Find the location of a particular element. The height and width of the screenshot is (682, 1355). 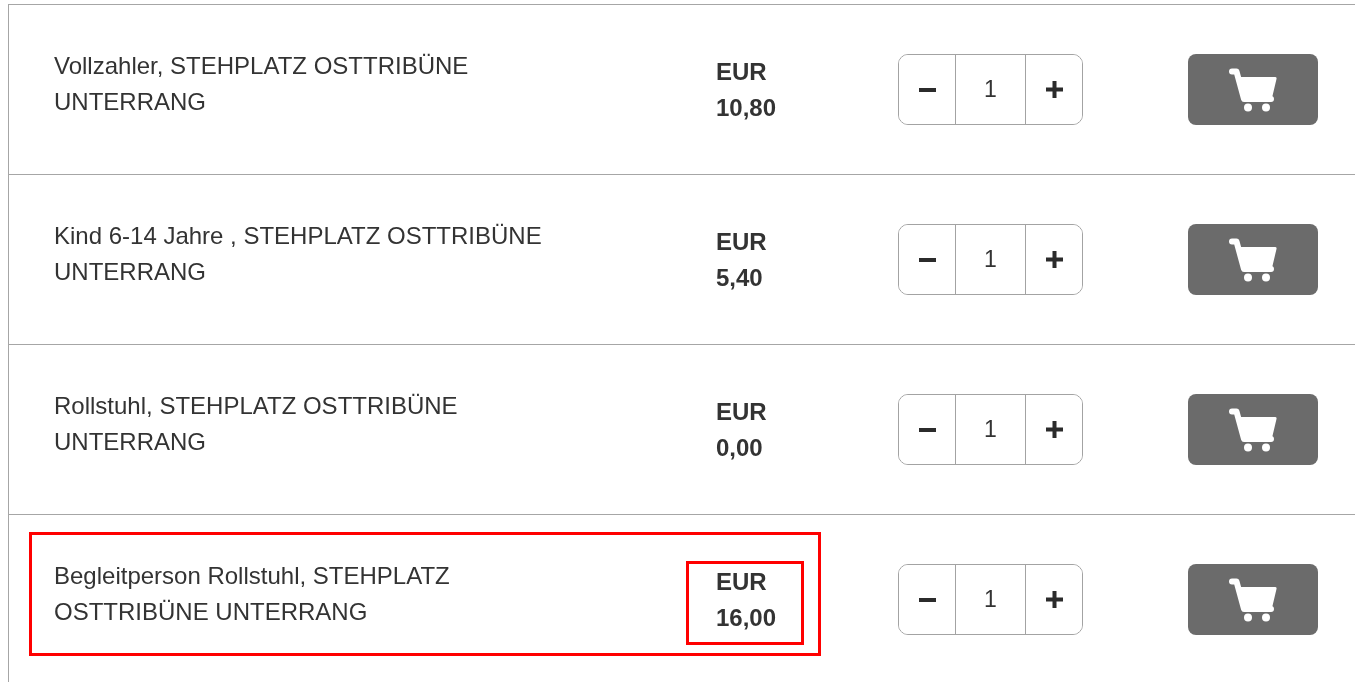

ticket-description: Rollstuhl, STEHPLATZ OSTTRIBÜNE UNTERRANG is located at coordinates (256, 423).